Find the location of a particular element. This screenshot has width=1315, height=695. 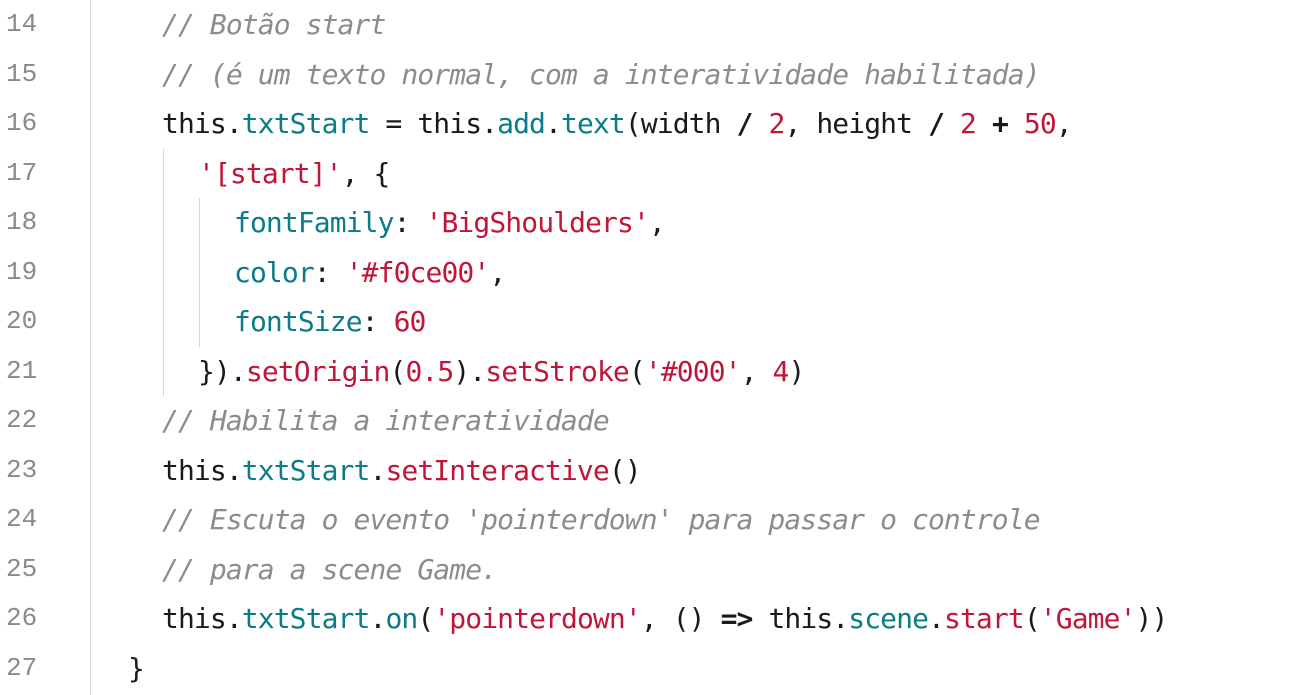

code-token-str: 'Game' is located at coordinates (1088, 618).